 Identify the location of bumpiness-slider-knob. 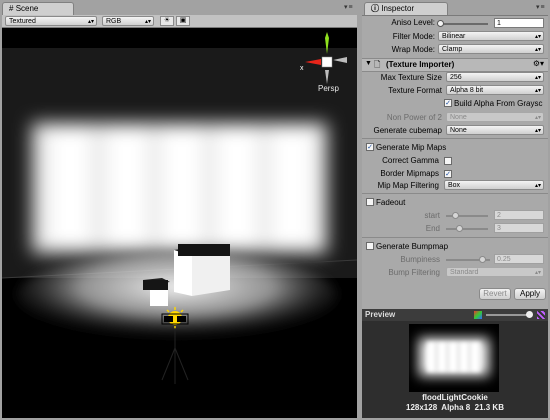
(482, 259).